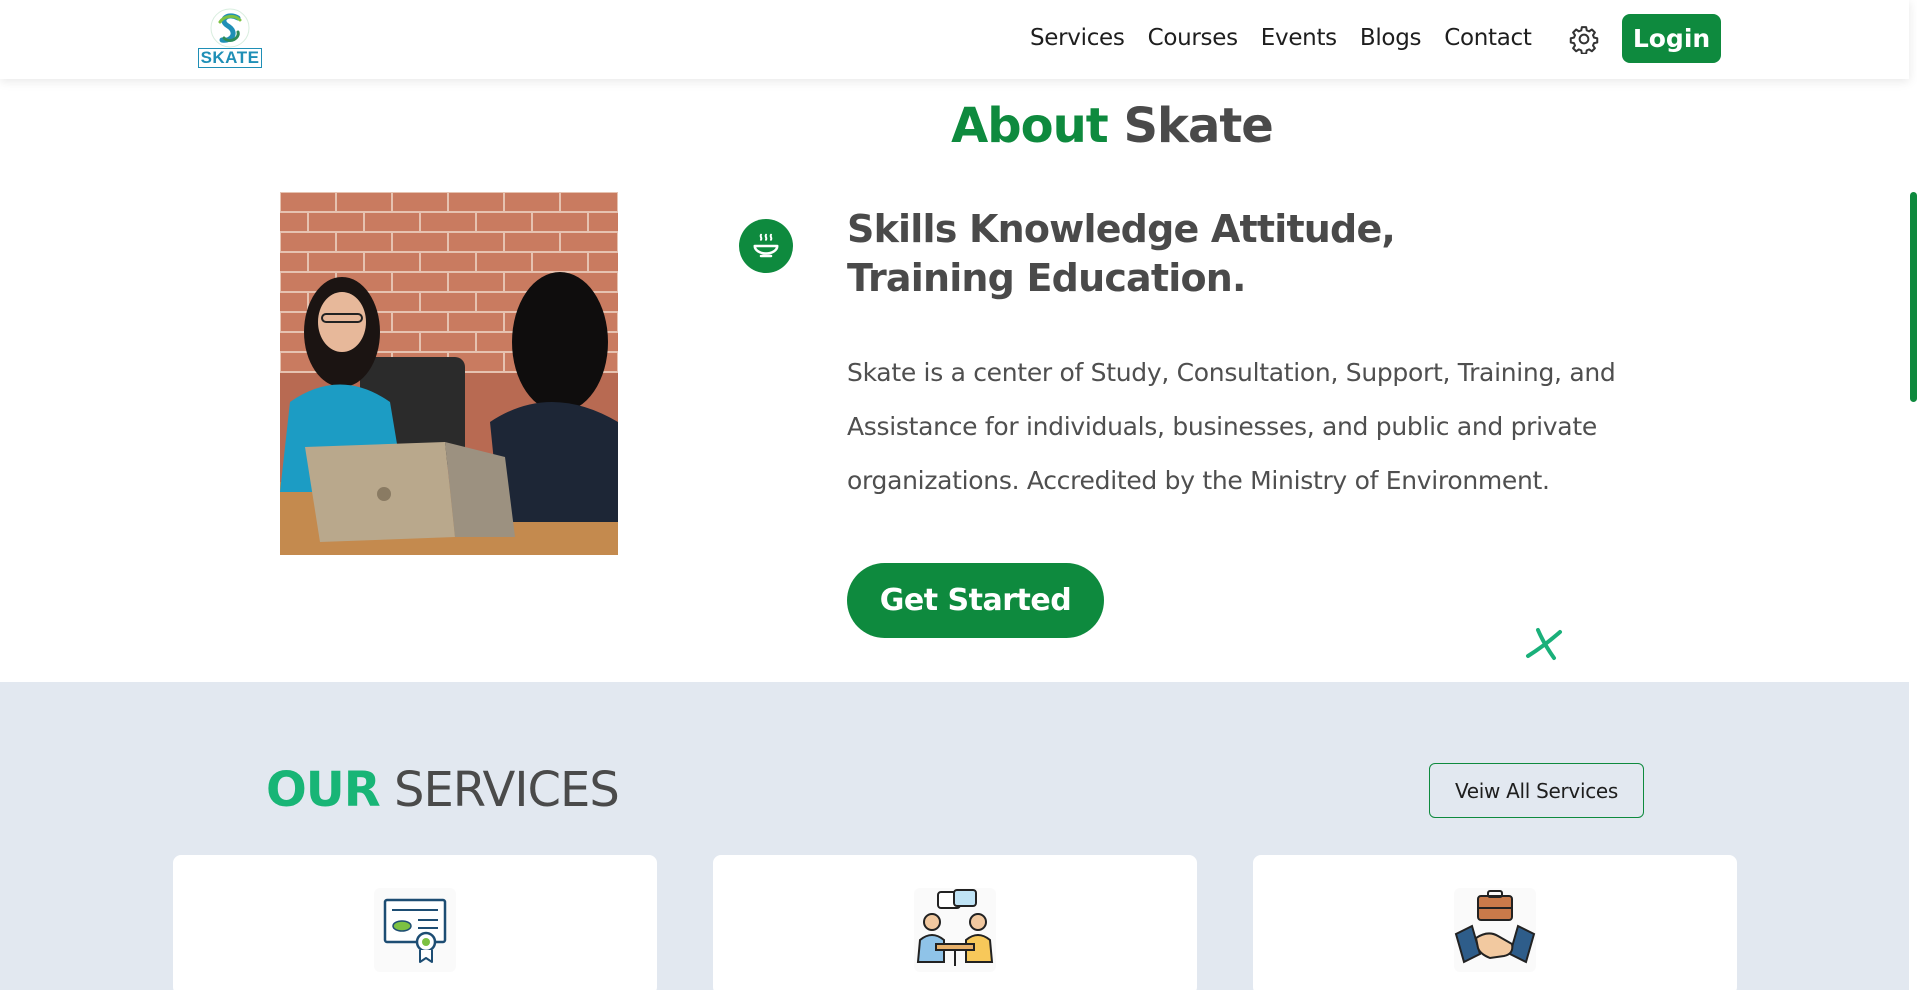  I want to click on logo-mark-icon, so click(230, 28).